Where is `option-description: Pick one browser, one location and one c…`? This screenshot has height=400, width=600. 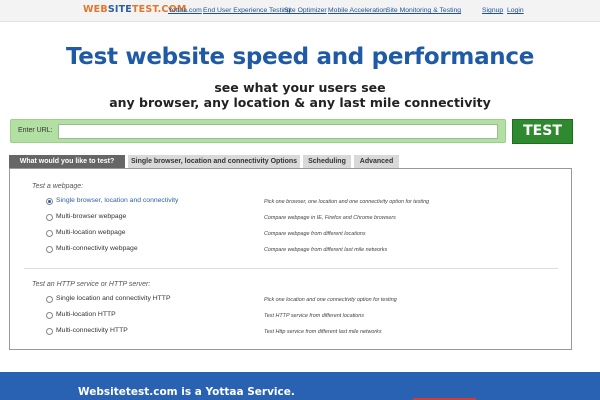 option-description: Pick one browser, one location and one c… is located at coordinates (347, 202).